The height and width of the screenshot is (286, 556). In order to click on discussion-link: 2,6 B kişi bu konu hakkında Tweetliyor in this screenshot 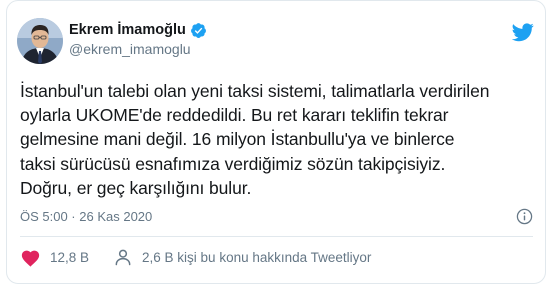, I will do `click(242, 257)`.